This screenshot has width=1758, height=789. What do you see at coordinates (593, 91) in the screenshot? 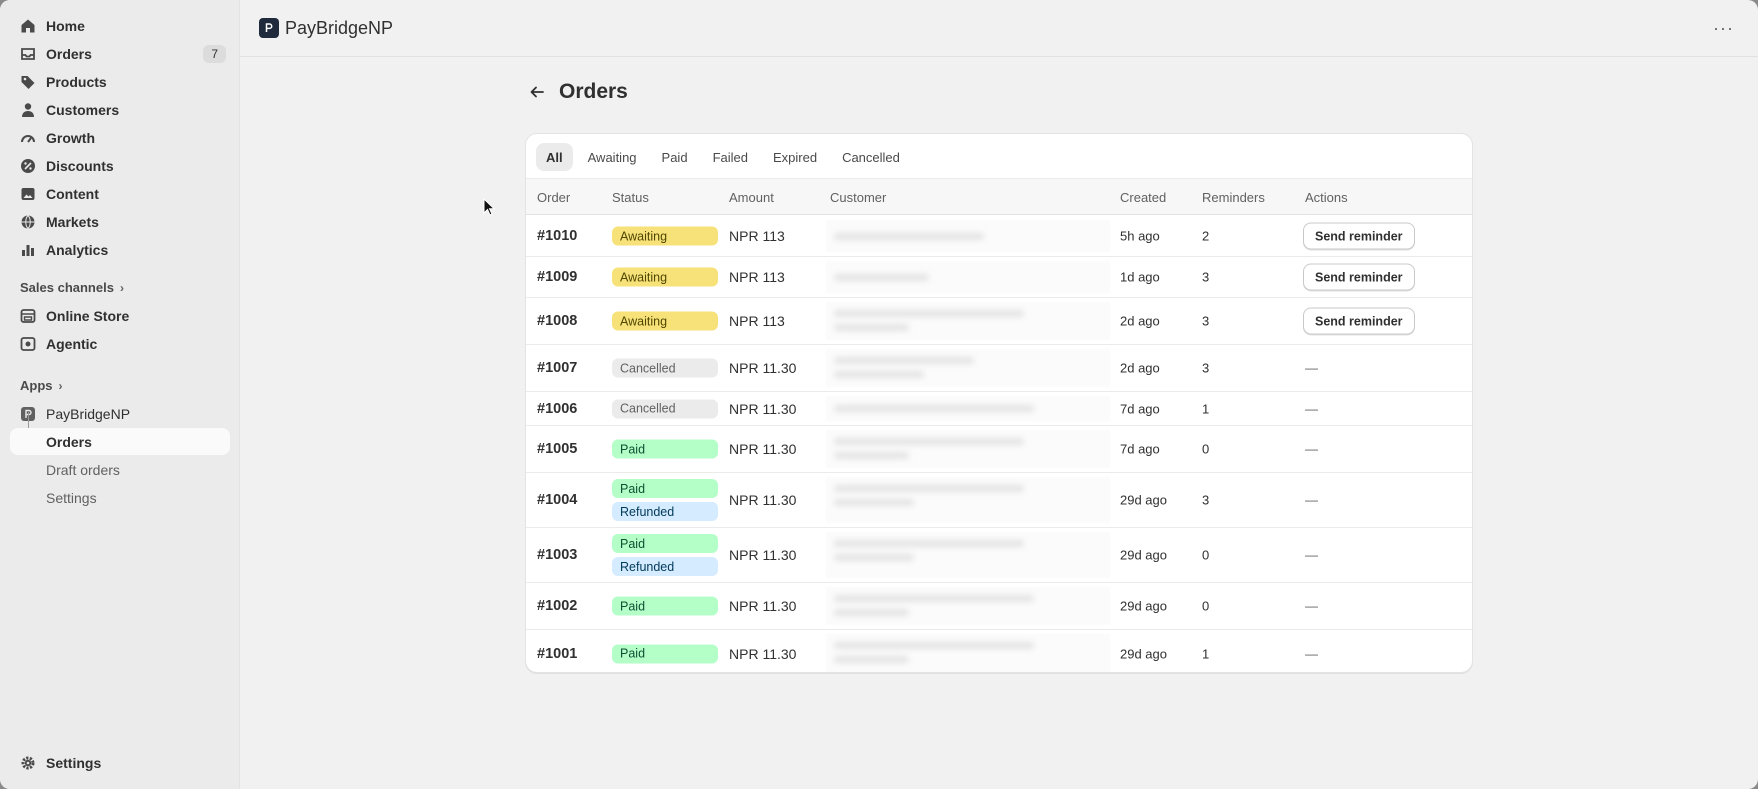
I see `page-title: Orders` at bounding box center [593, 91].